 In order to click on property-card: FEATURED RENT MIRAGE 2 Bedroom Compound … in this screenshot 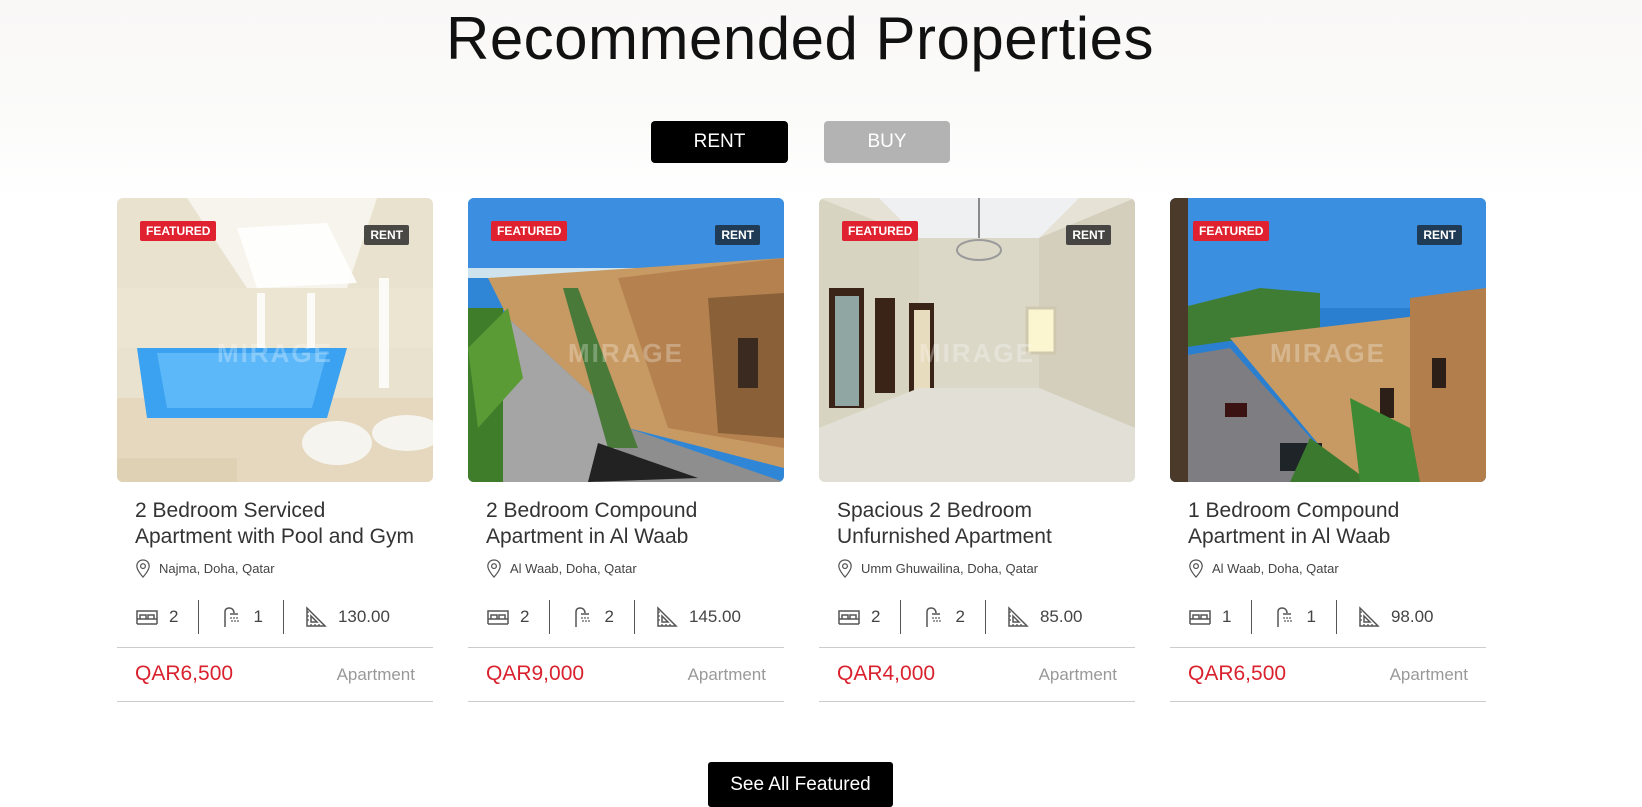, I will do `click(626, 450)`.